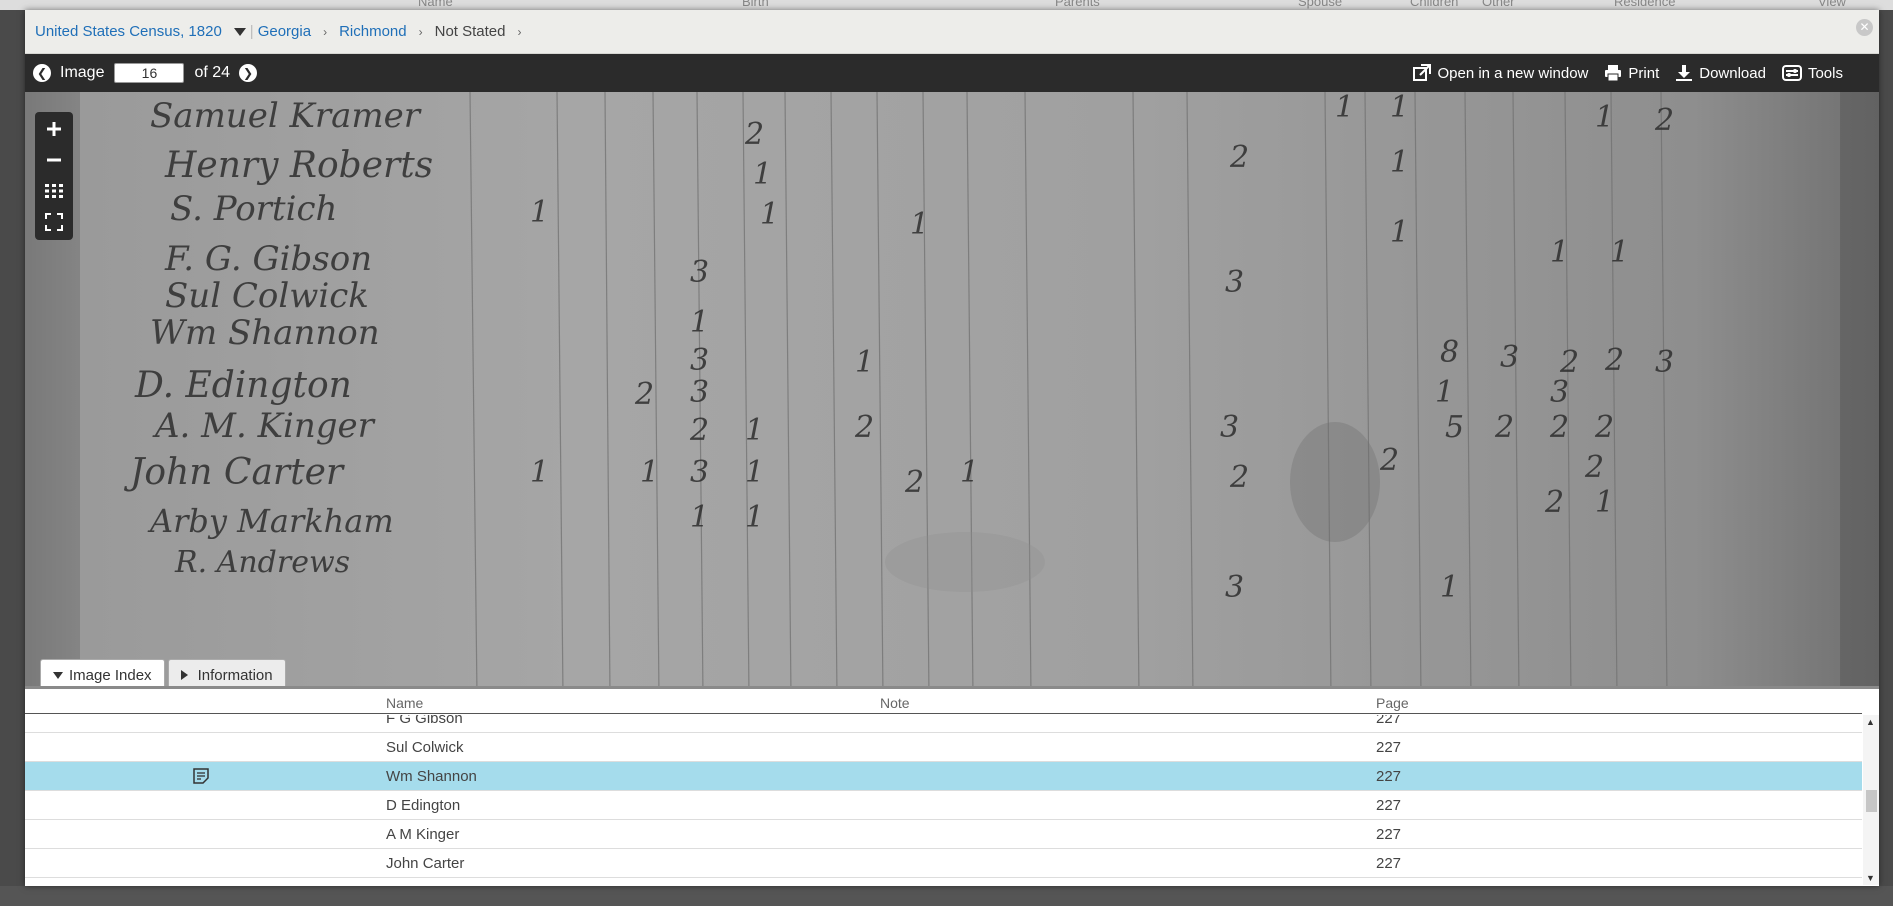  I want to click on column-header-note: Note, so click(895, 703).